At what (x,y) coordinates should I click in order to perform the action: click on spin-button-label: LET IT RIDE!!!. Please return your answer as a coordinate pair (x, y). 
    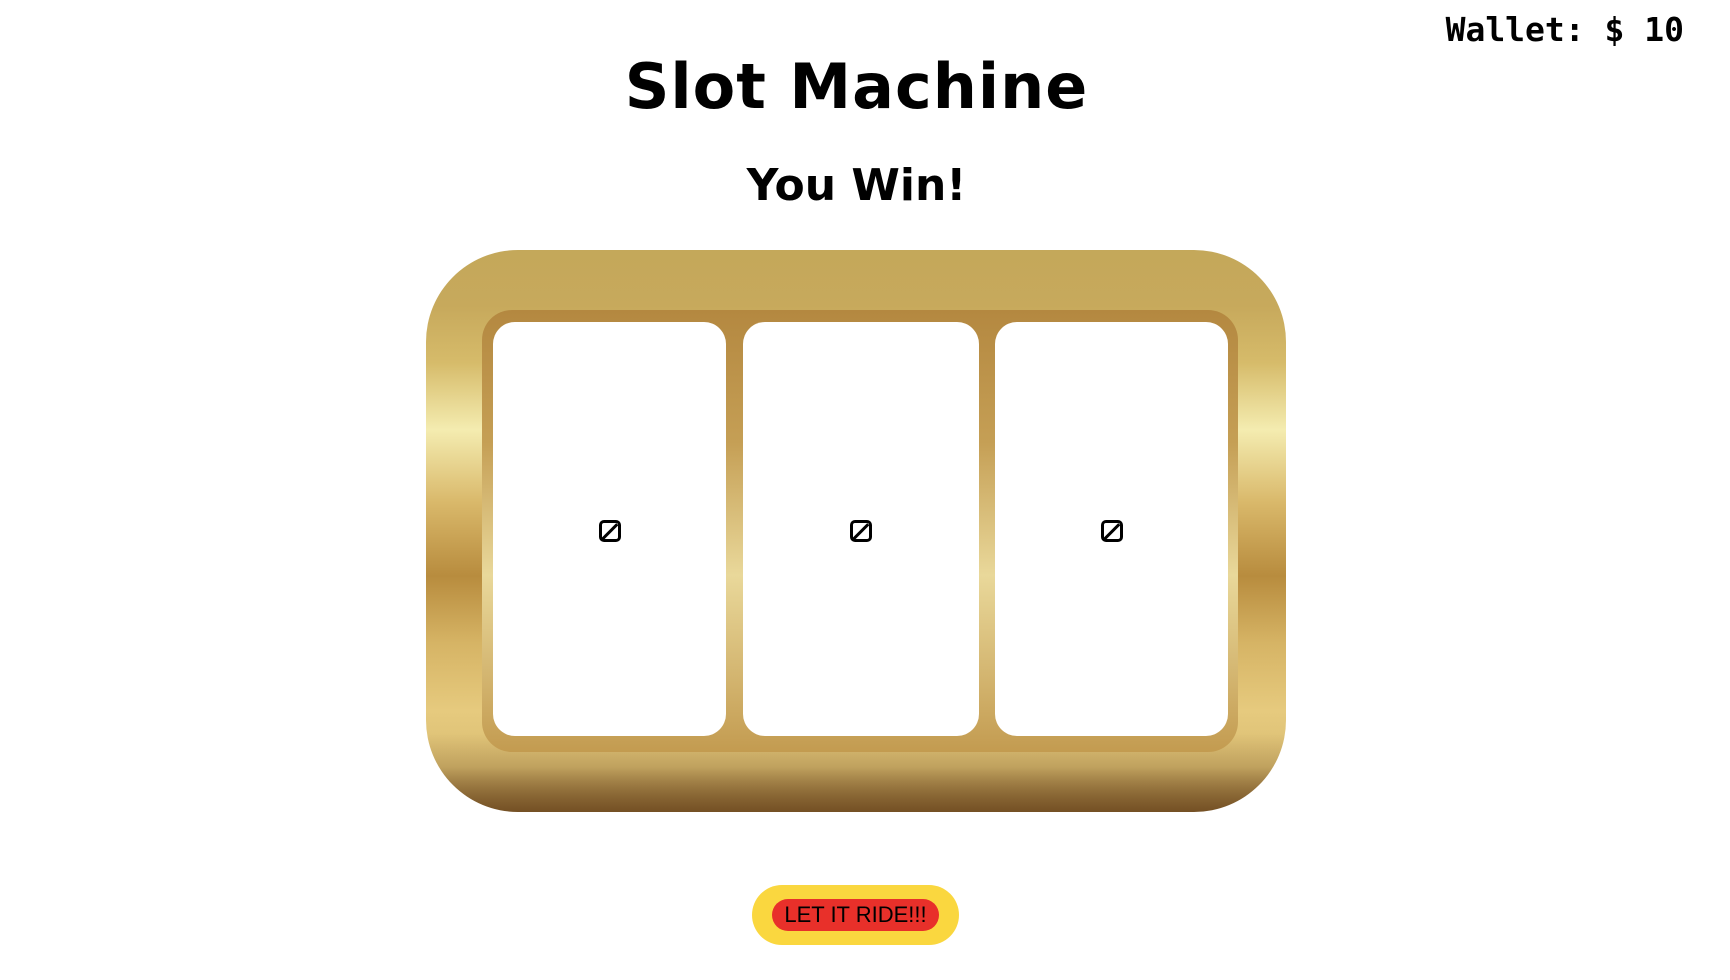
    Looking at the image, I should click on (855, 915).